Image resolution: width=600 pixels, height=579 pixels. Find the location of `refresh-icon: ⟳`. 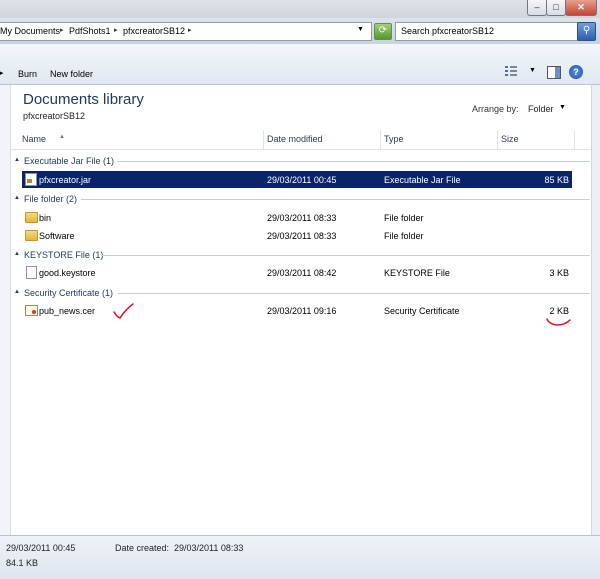

refresh-icon: ⟳ is located at coordinates (383, 30).